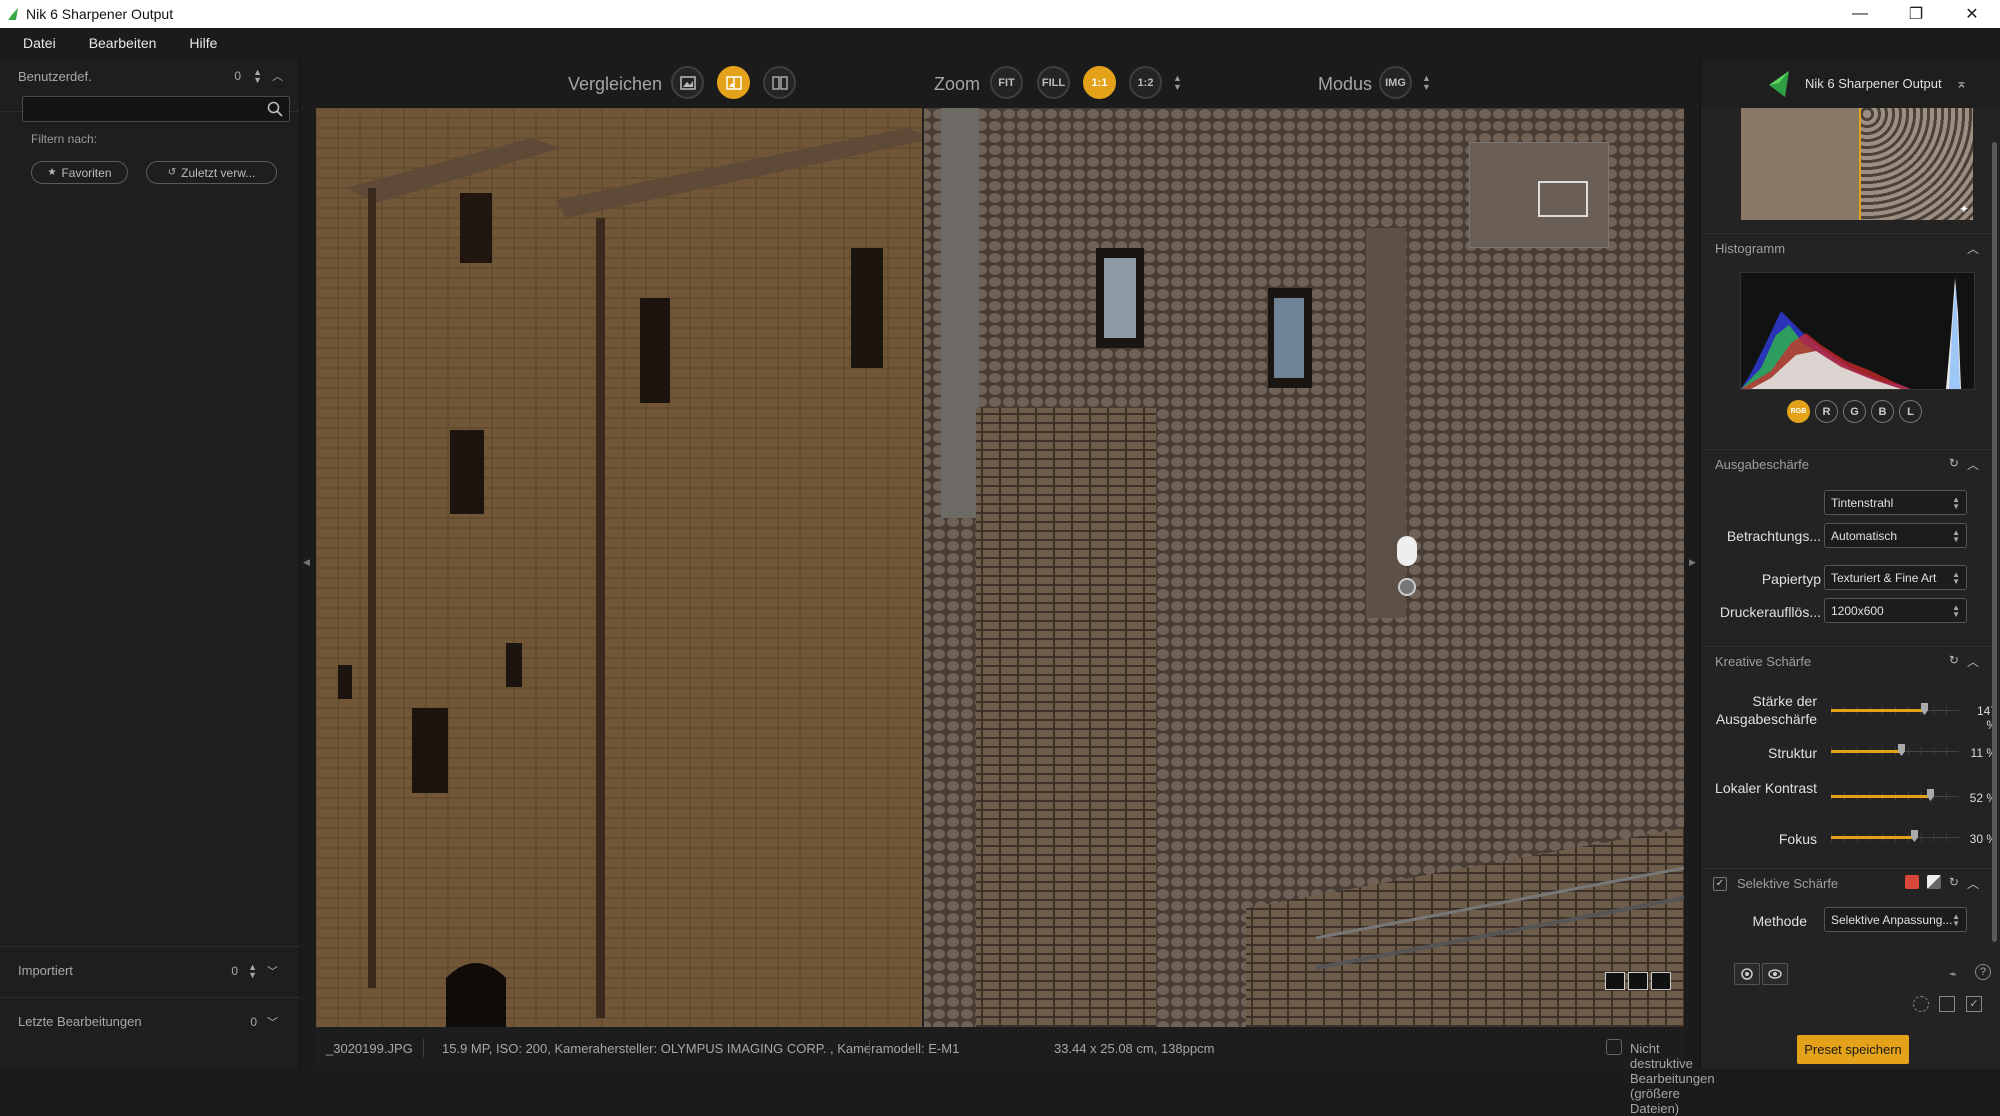 The image size is (2000, 1116). I want to click on printer-resolution-select: 1200x600 ▲ ▼, so click(1895, 610).